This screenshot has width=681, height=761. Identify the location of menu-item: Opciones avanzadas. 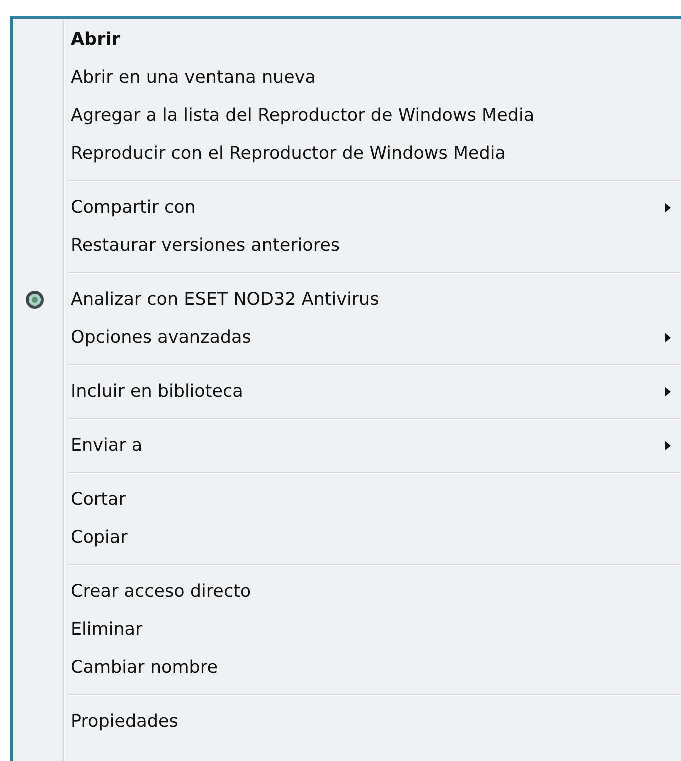
(372, 338).